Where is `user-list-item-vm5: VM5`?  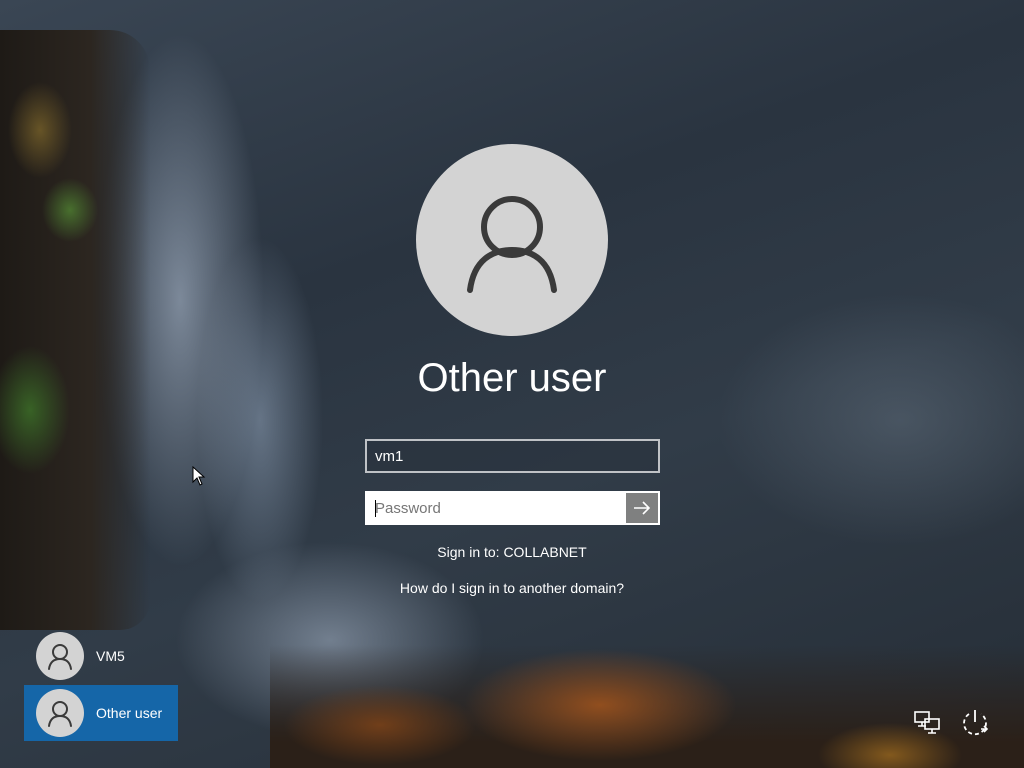
user-list-item-vm5: VM5 is located at coordinates (101, 656).